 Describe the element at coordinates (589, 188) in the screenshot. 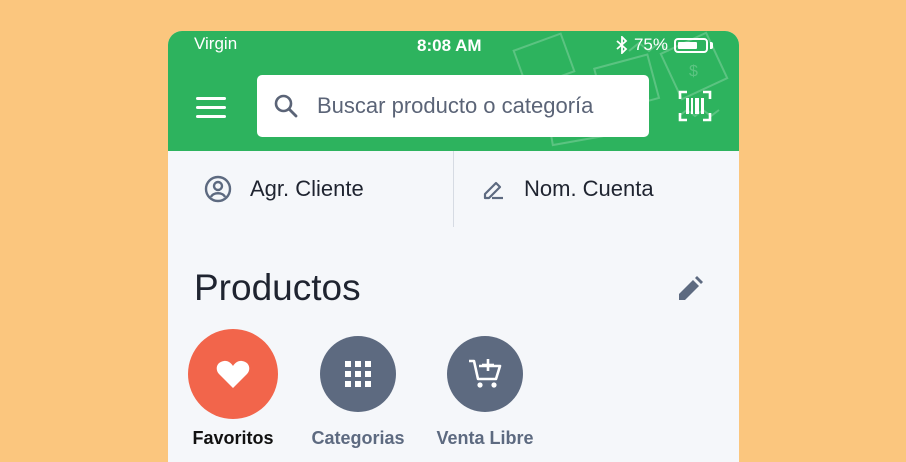

I see `account-name-label: Nom. Cuenta` at that location.